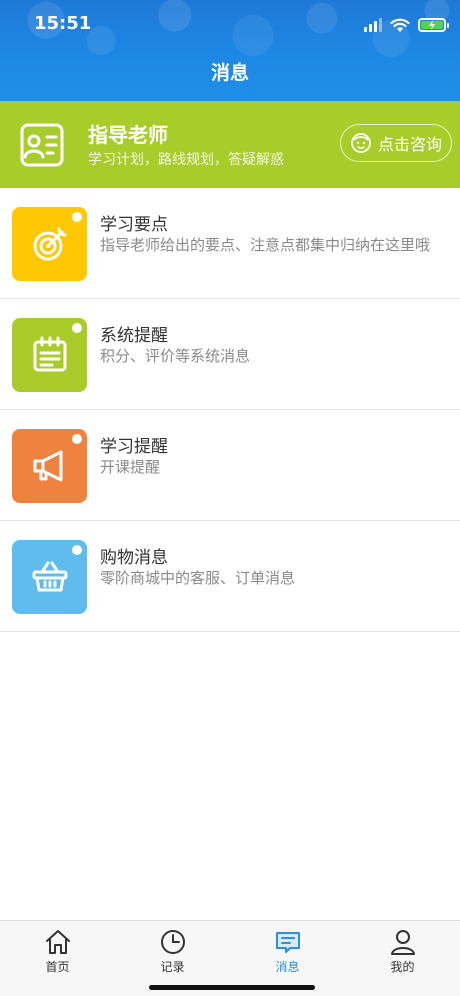 The image size is (460, 996). I want to click on list-item-study-reminder: 学习提醒 开课提醒, so click(230, 465).